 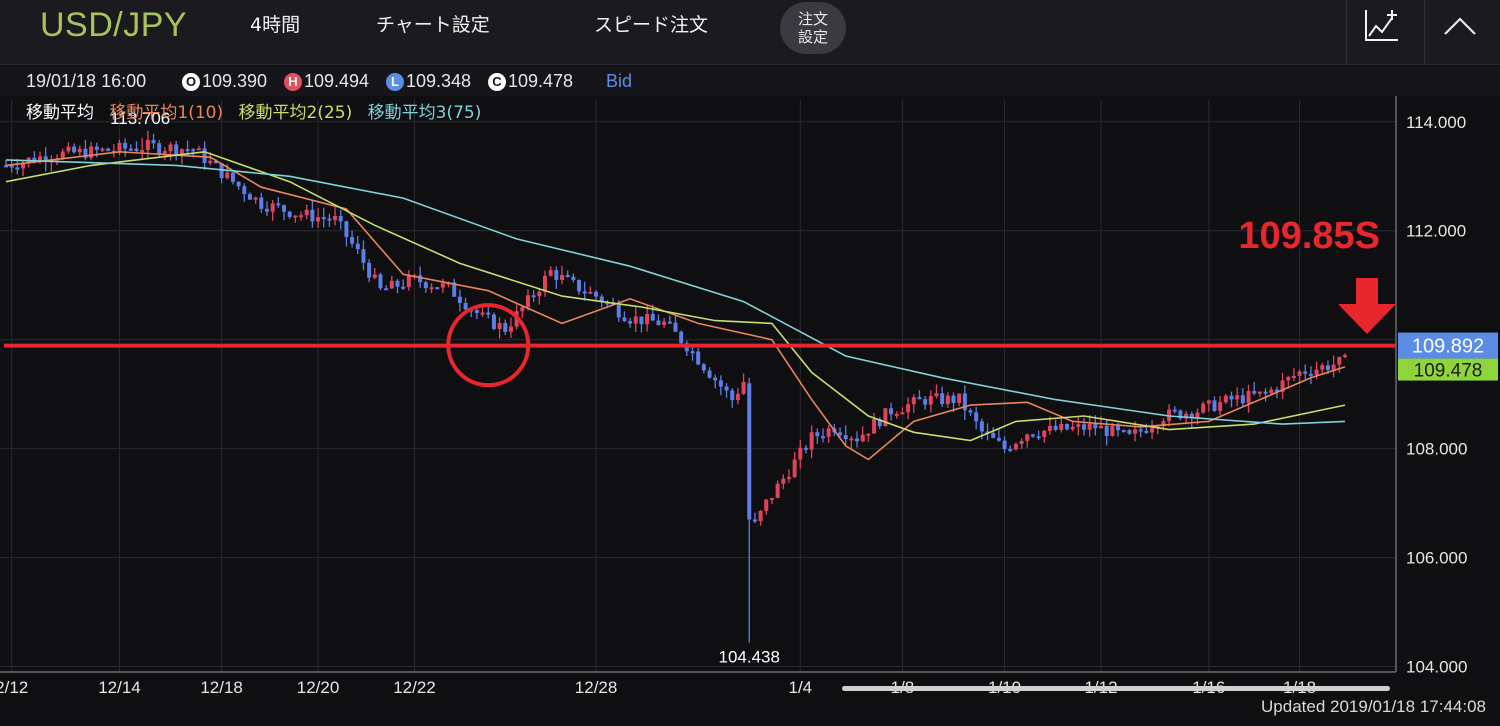 What do you see at coordinates (295, 113) in the screenshot?
I see `ma2-legend: 移動平均2(25)` at bounding box center [295, 113].